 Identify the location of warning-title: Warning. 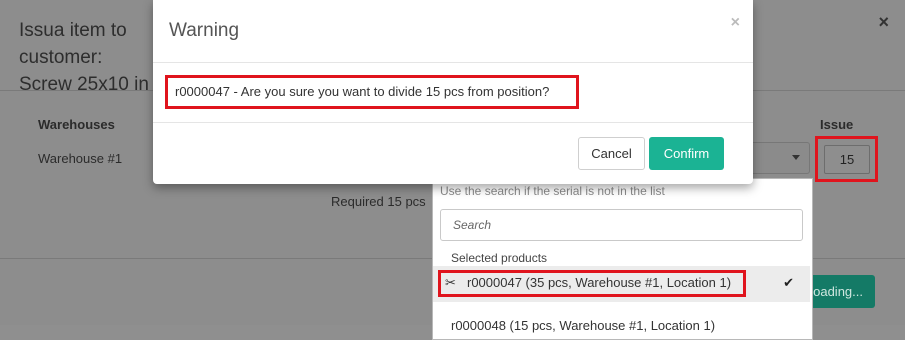
(204, 30).